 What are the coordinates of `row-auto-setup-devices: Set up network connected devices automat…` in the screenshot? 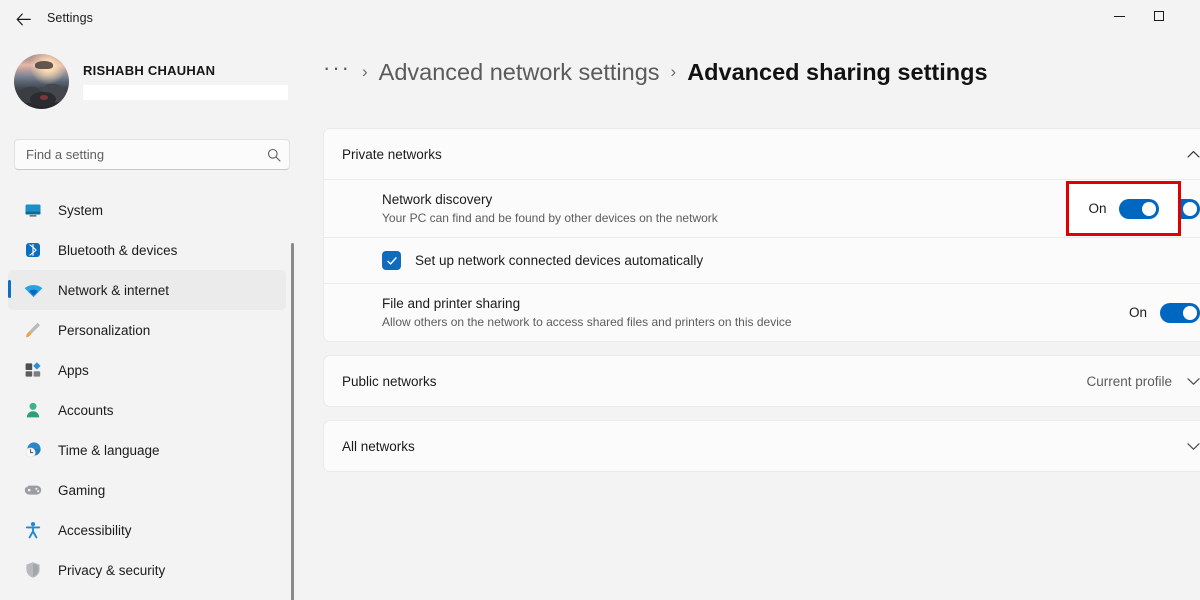 It's located at (762, 260).